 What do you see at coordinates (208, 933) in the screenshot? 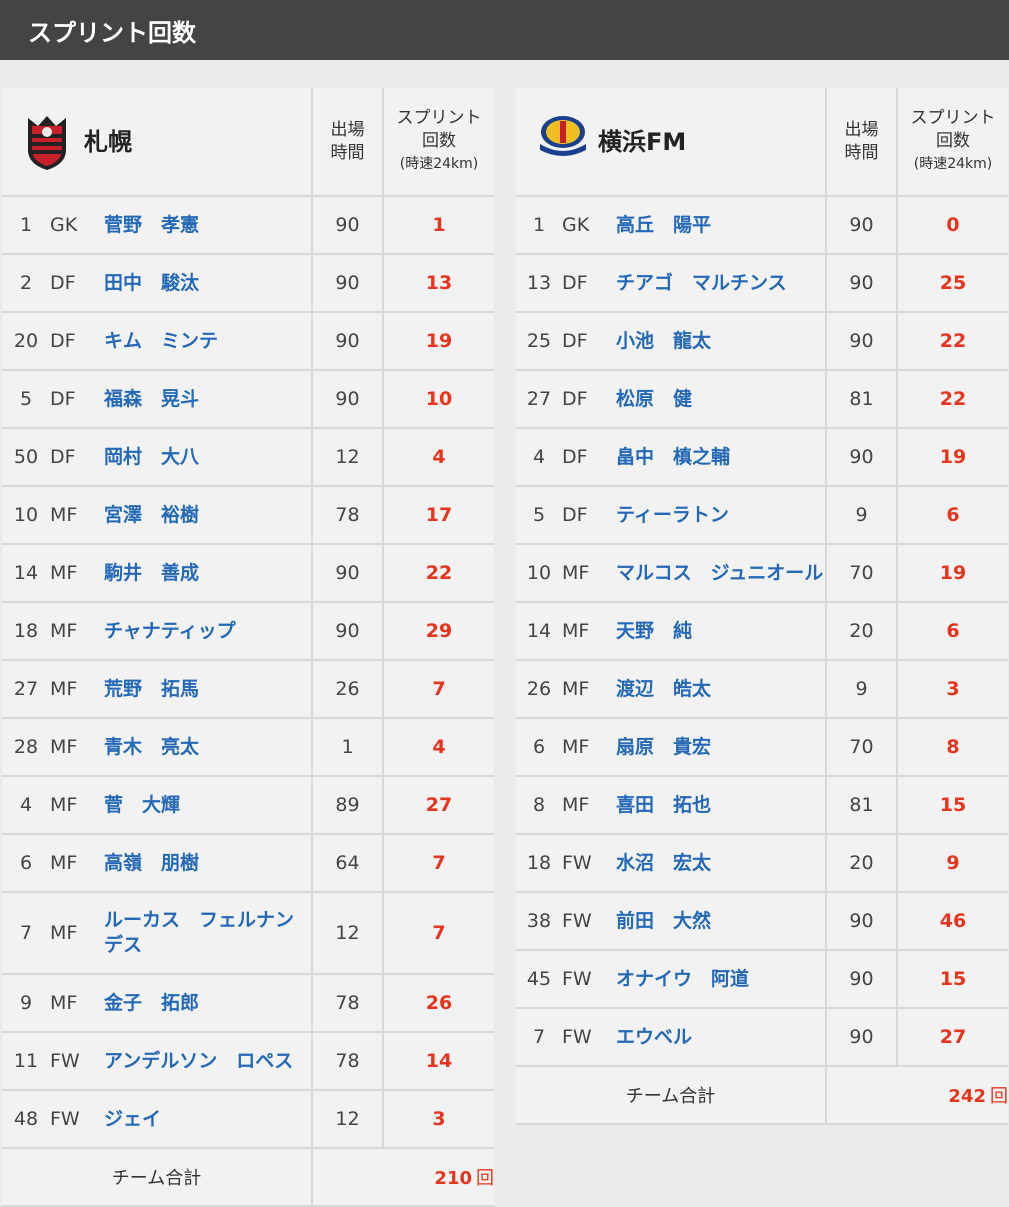
I see `player-name-link: ルーカス フェルナンデス` at bounding box center [208, 933].